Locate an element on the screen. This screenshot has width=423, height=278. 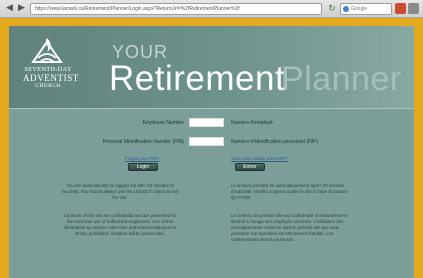
login-button: Login is located at coordinates (143, 167).